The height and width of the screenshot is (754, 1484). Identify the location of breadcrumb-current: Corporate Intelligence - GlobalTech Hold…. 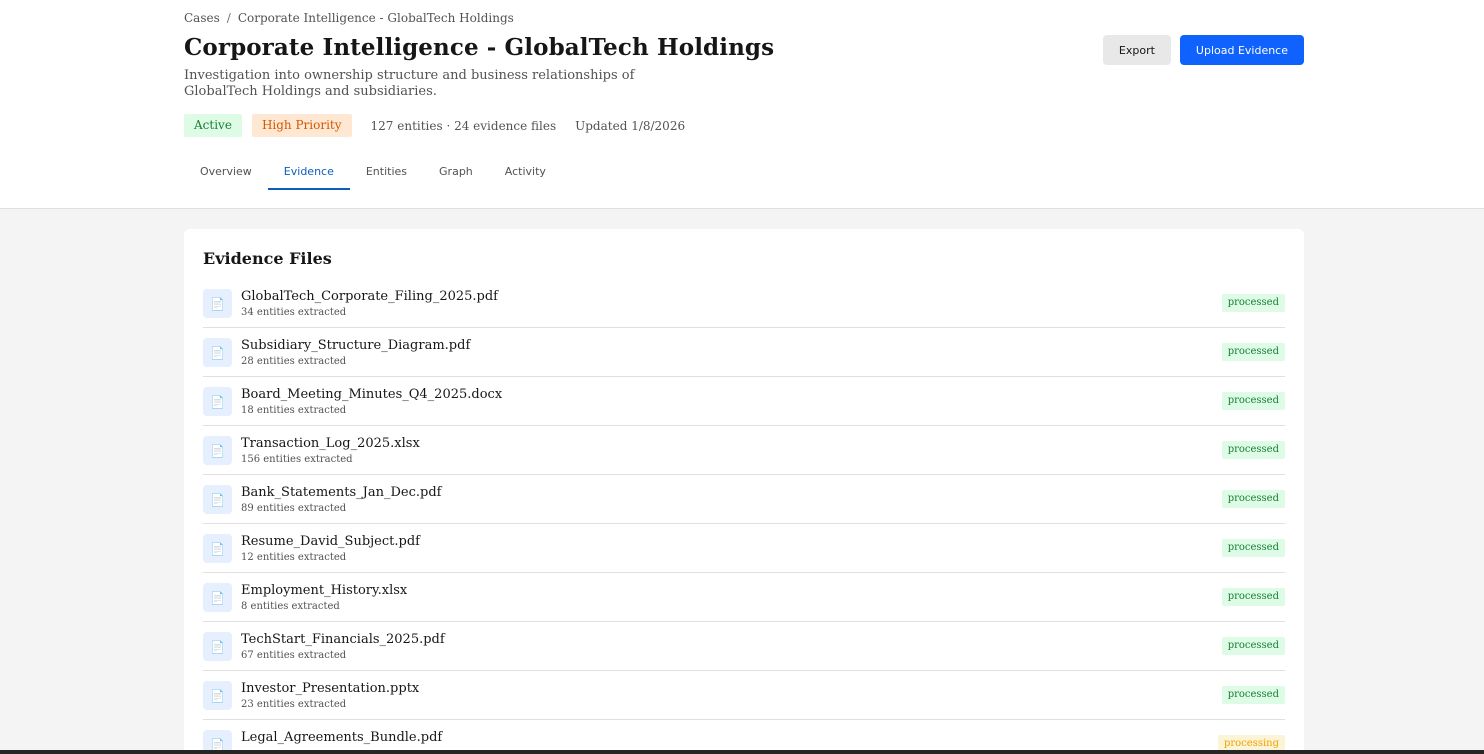
(375, 18).